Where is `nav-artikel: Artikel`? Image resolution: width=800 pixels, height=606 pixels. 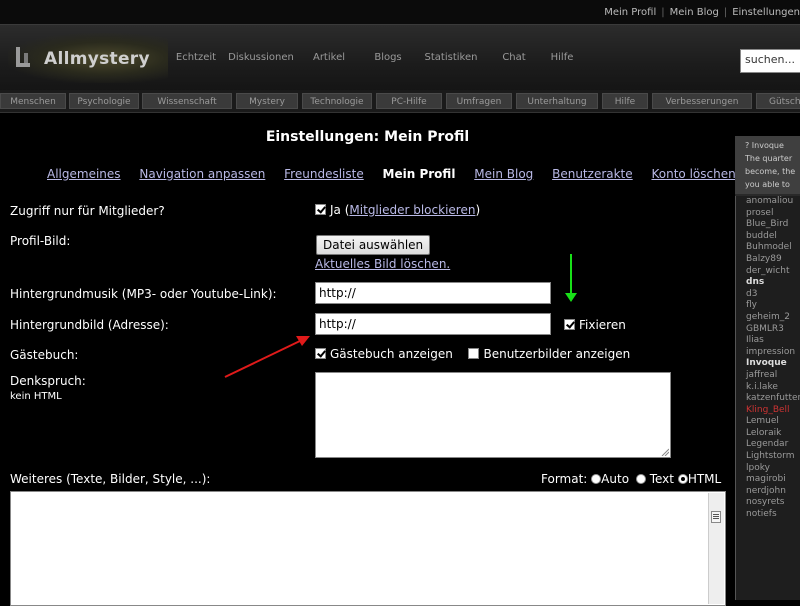
nav-artikel: Artikel is located at coordinates (329, 57).